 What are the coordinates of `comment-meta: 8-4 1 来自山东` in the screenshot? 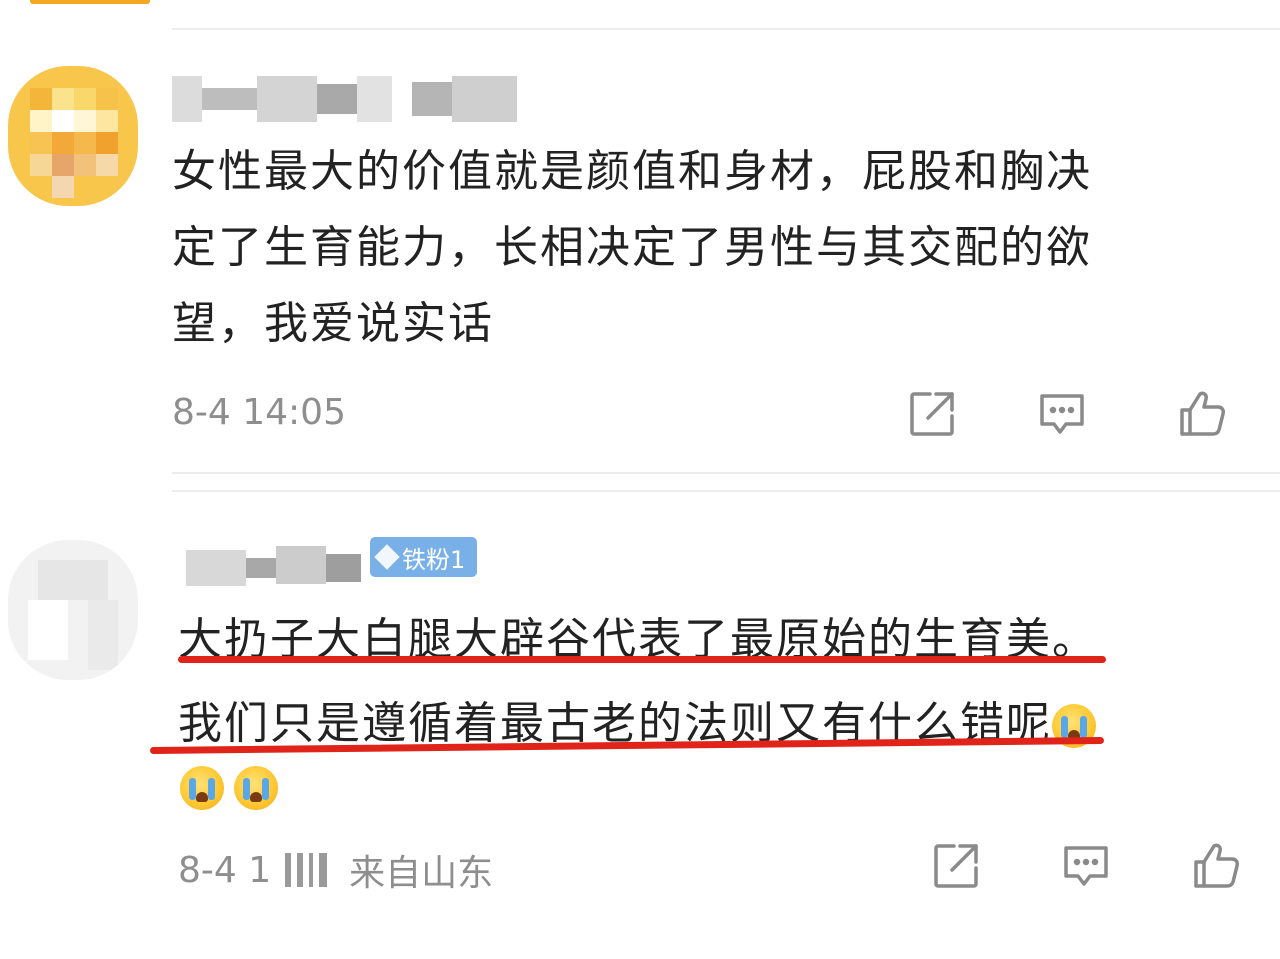 It's located at (335, 870).